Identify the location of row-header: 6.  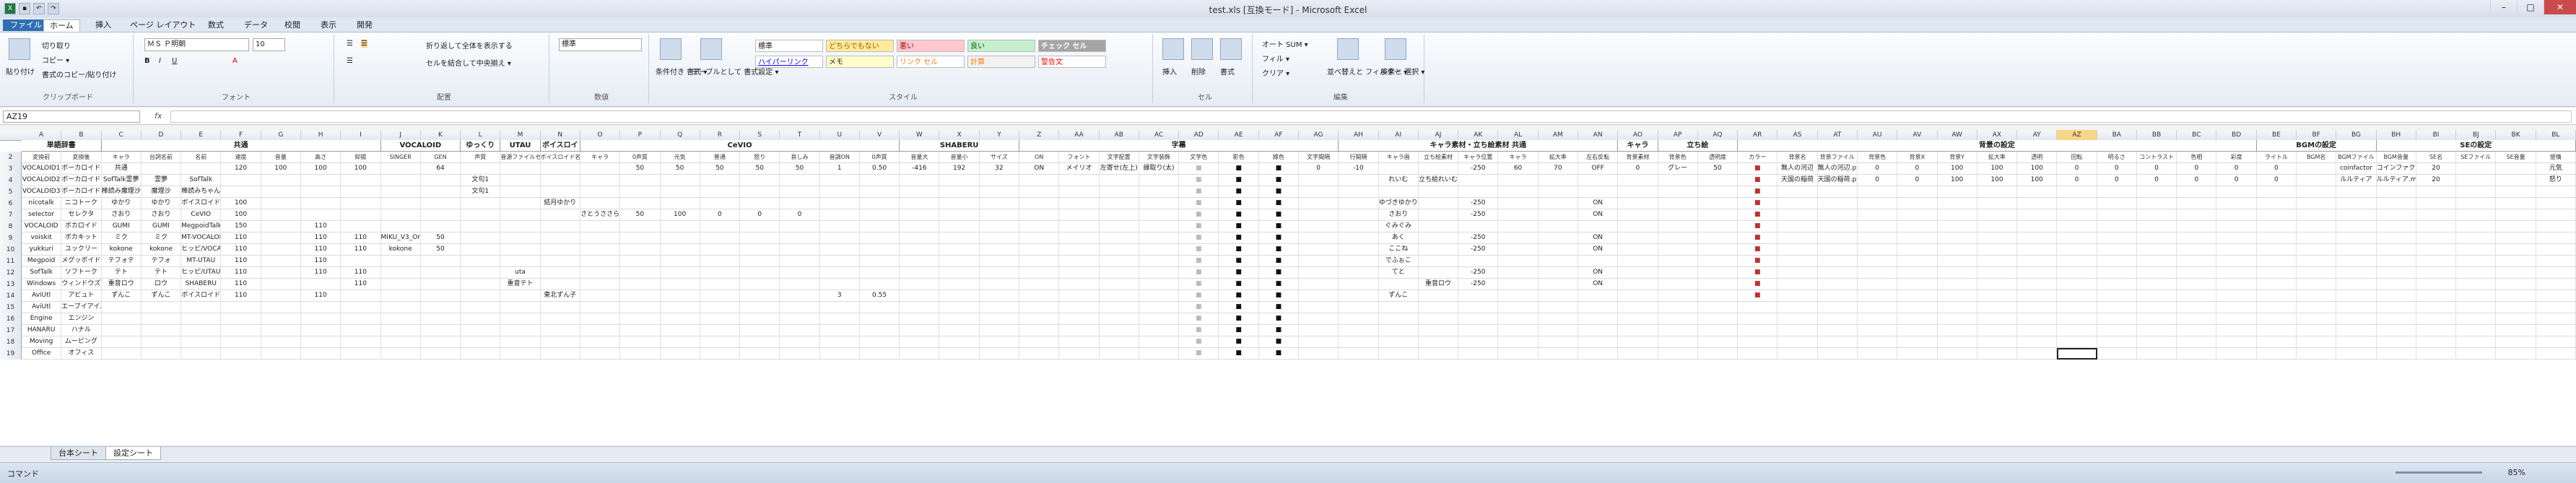
(11, 203).